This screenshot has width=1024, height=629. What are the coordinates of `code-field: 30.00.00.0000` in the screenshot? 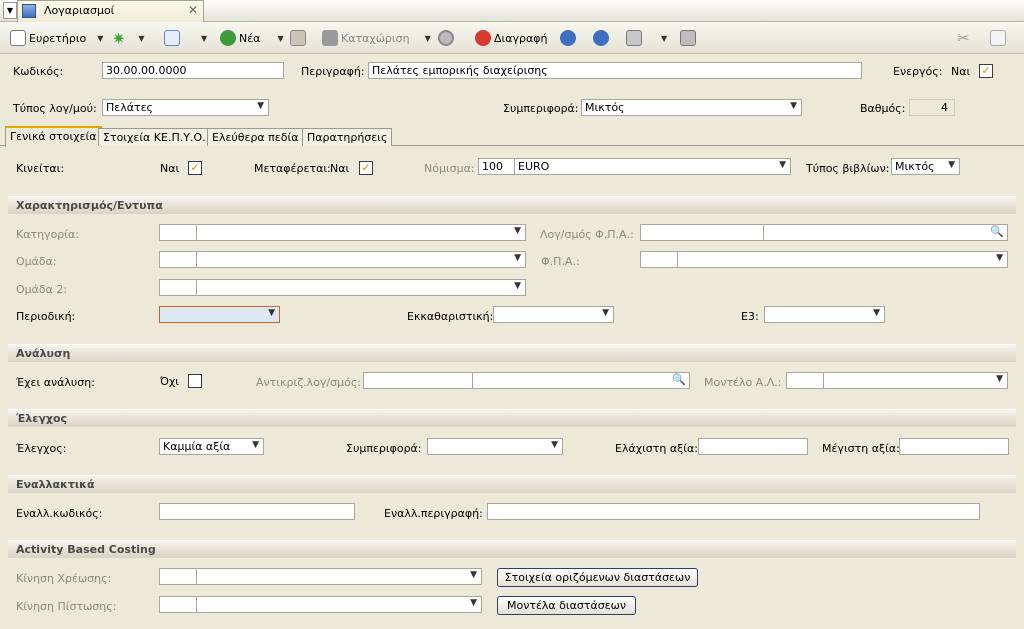 It's located at (193, 70).